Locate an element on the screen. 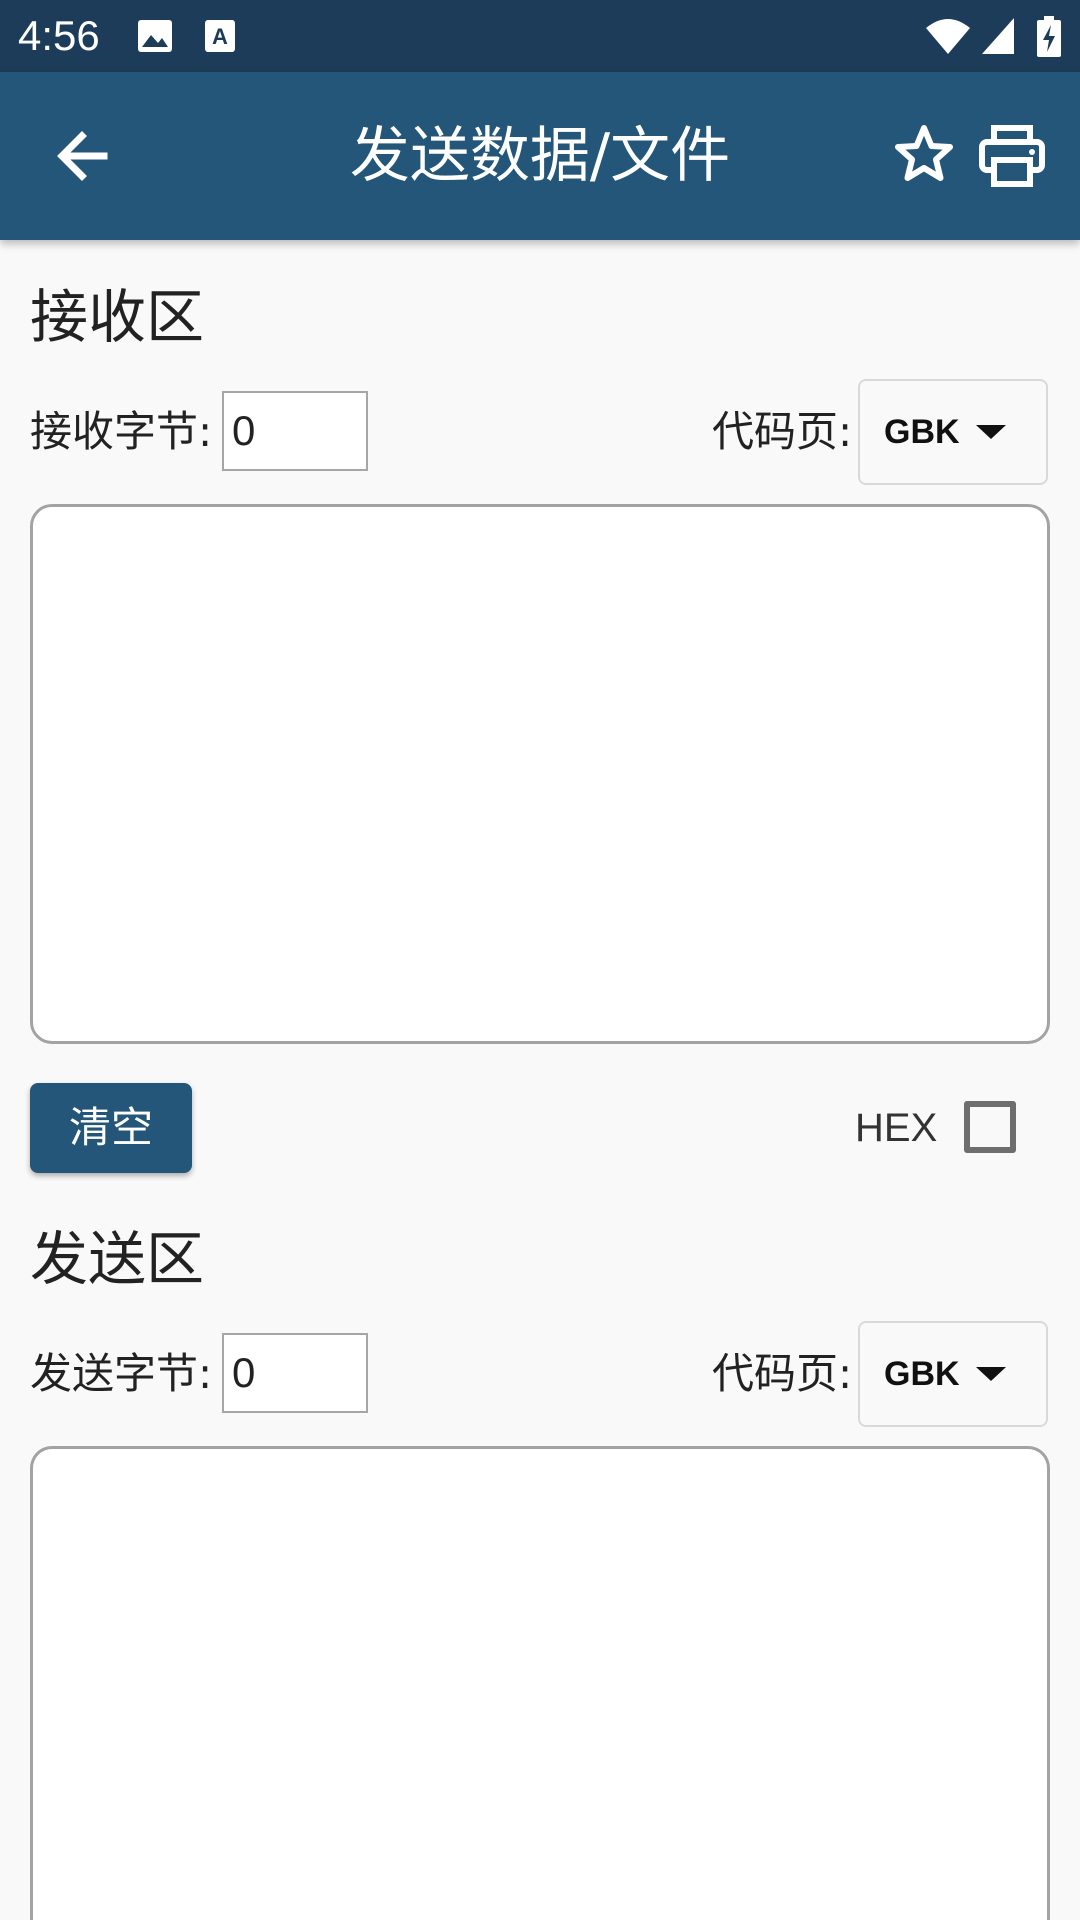 The height and width of the screenshot is (1920, 1080). text-notification-icon: A is located at coordinates (220, 38).